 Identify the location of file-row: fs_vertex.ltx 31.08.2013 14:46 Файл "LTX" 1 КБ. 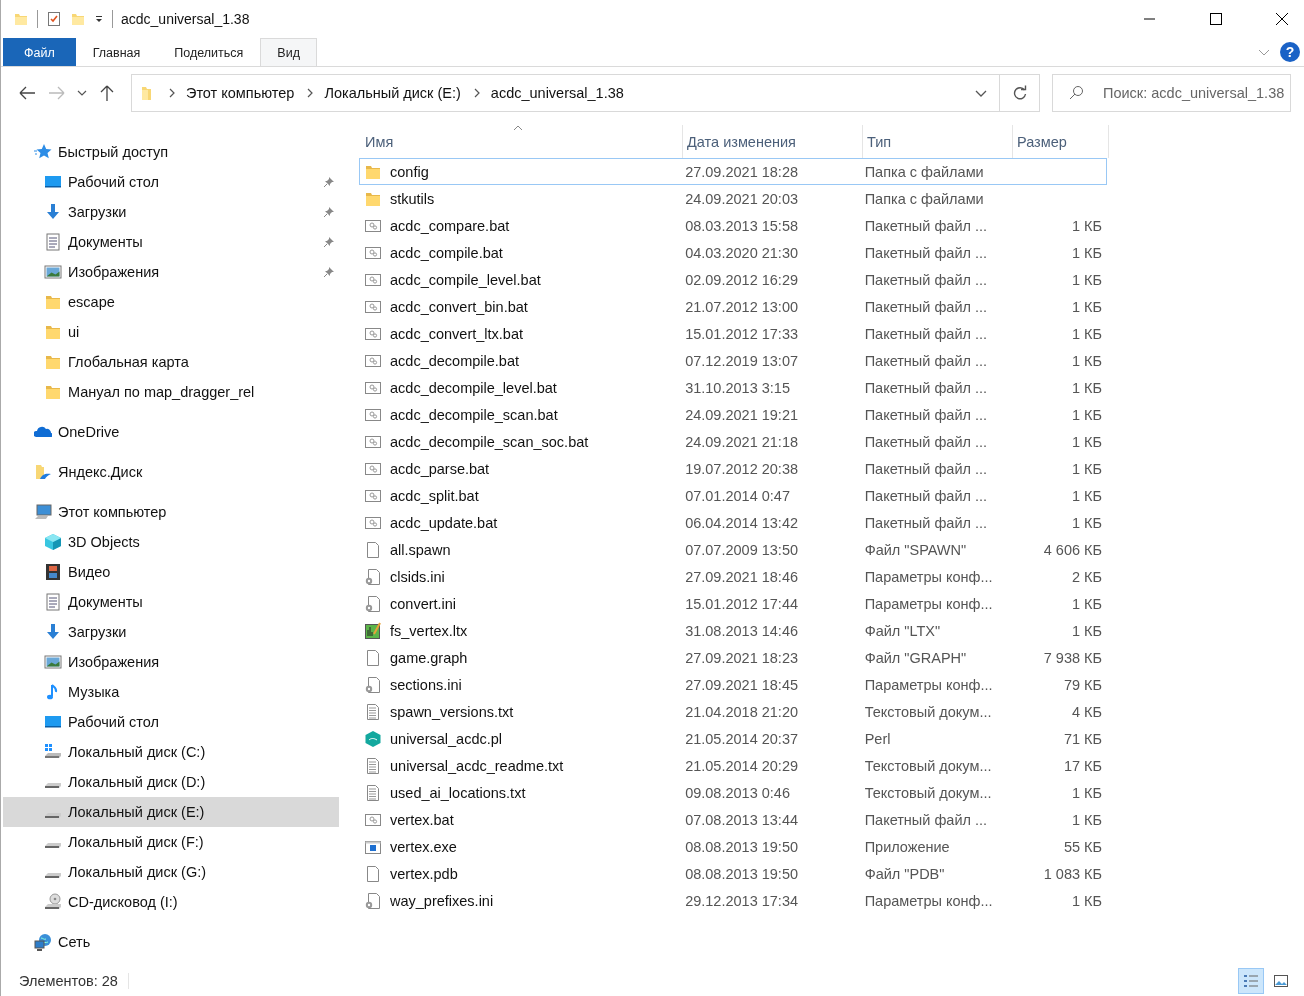
(733, 630).